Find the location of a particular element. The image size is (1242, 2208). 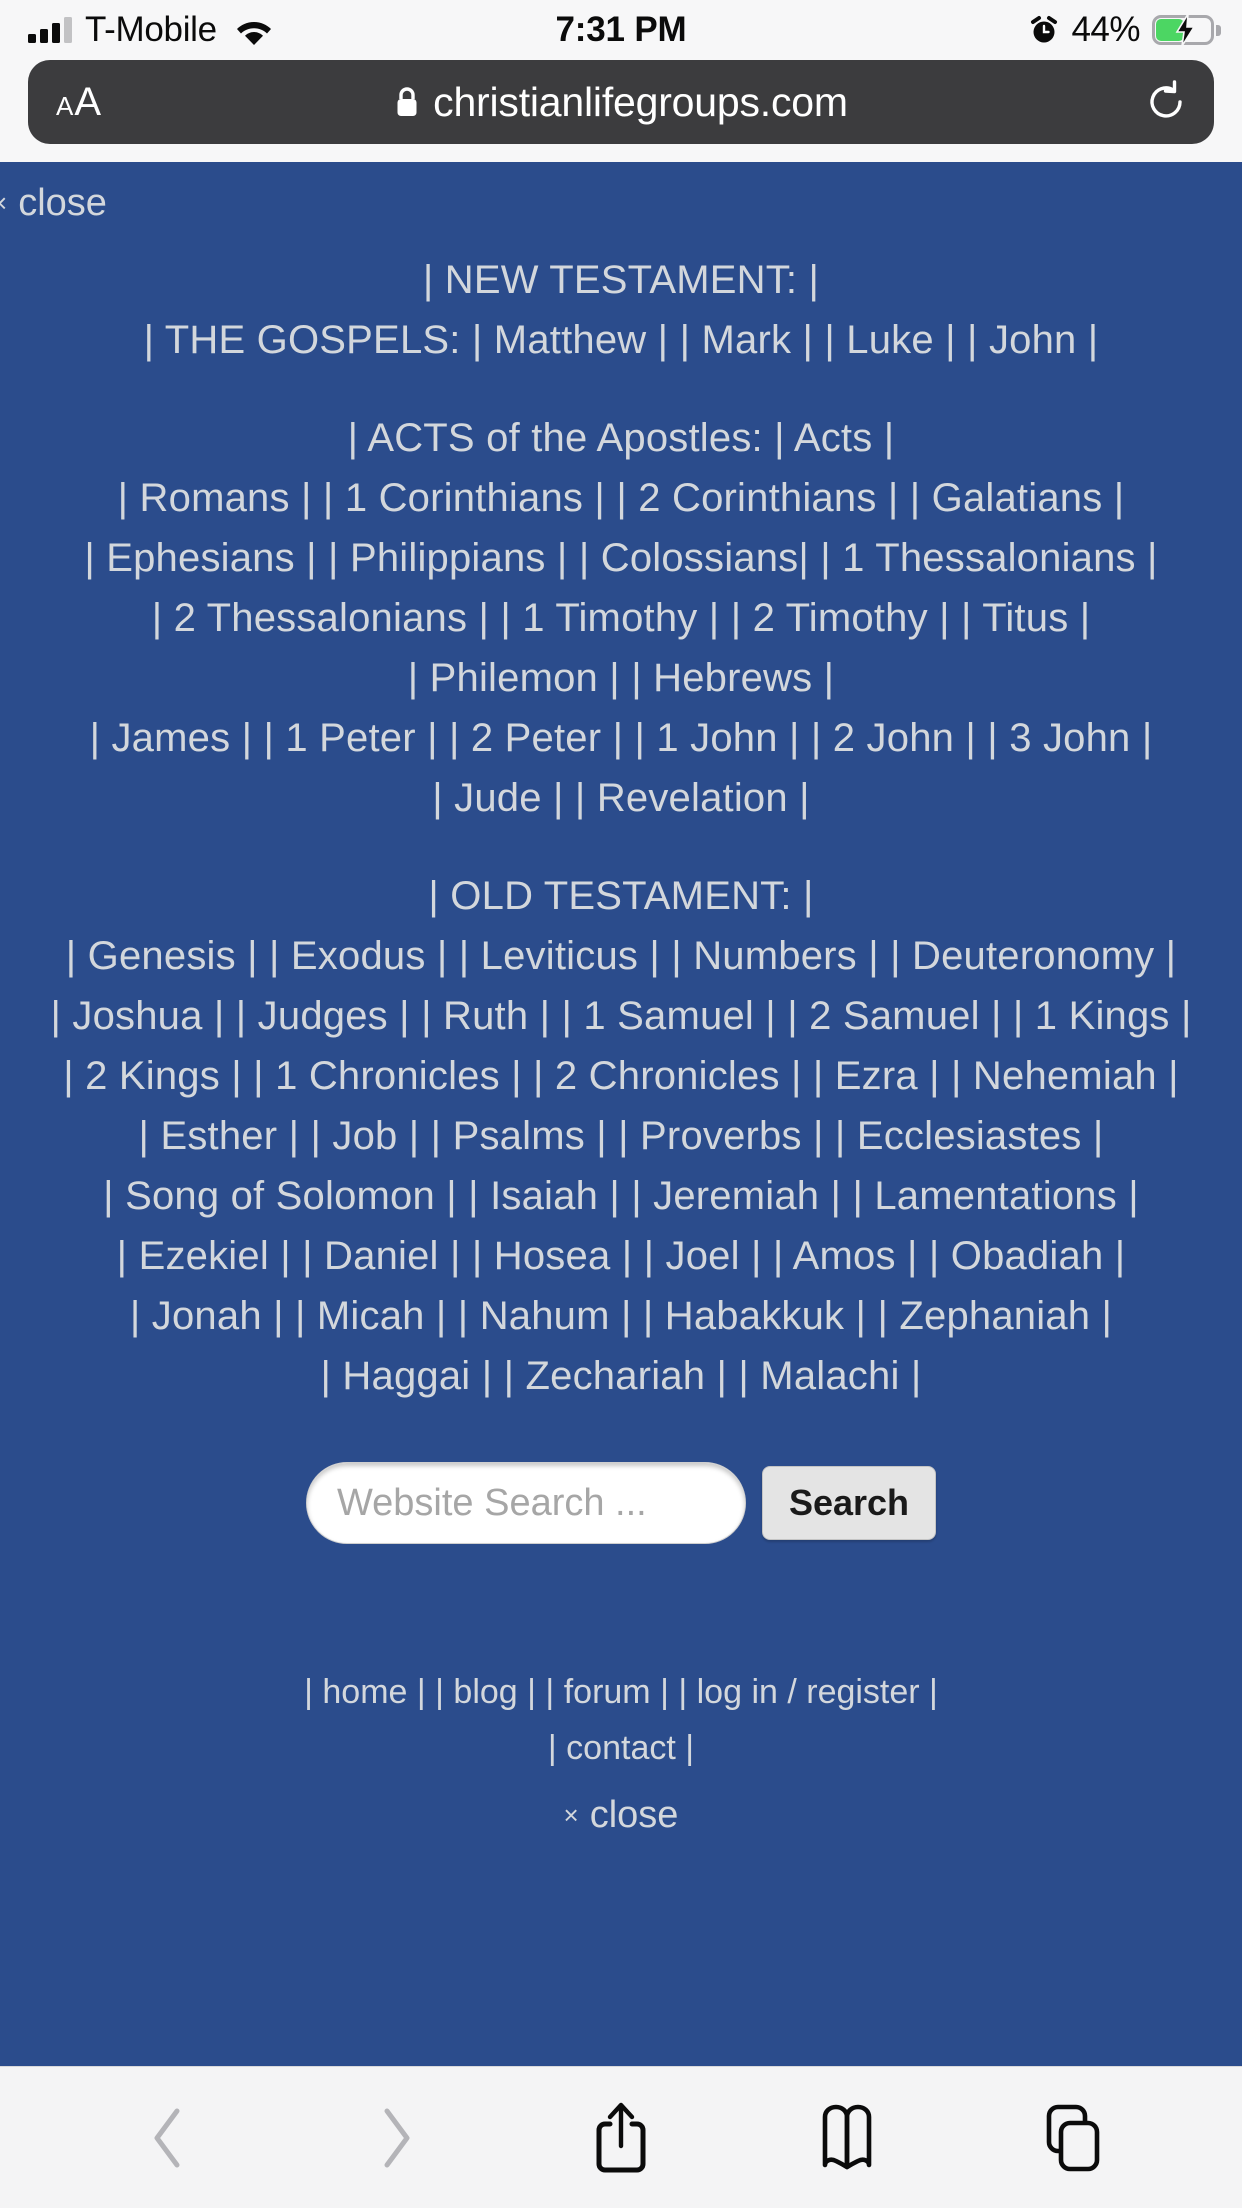

bookmarks-button is located at coordinates (847, 2138).